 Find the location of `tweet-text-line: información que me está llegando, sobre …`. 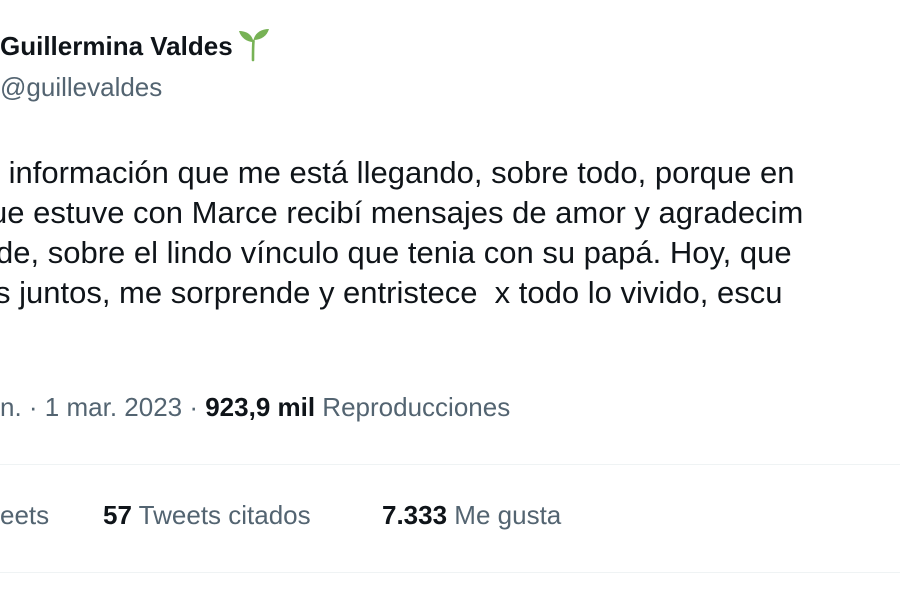

tweet-text-line: información que me está llegando, sobre … is located at coordinates (397, 172).